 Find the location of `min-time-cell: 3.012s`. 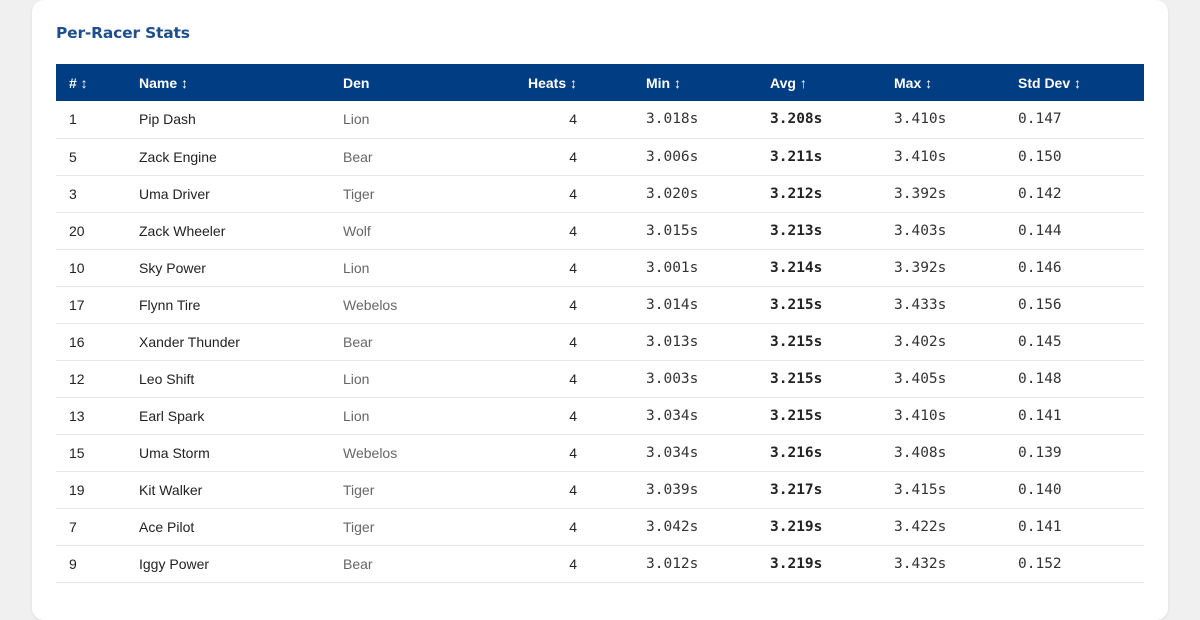

min-time-cell: 3.012s is located at coordinates (672, 563).